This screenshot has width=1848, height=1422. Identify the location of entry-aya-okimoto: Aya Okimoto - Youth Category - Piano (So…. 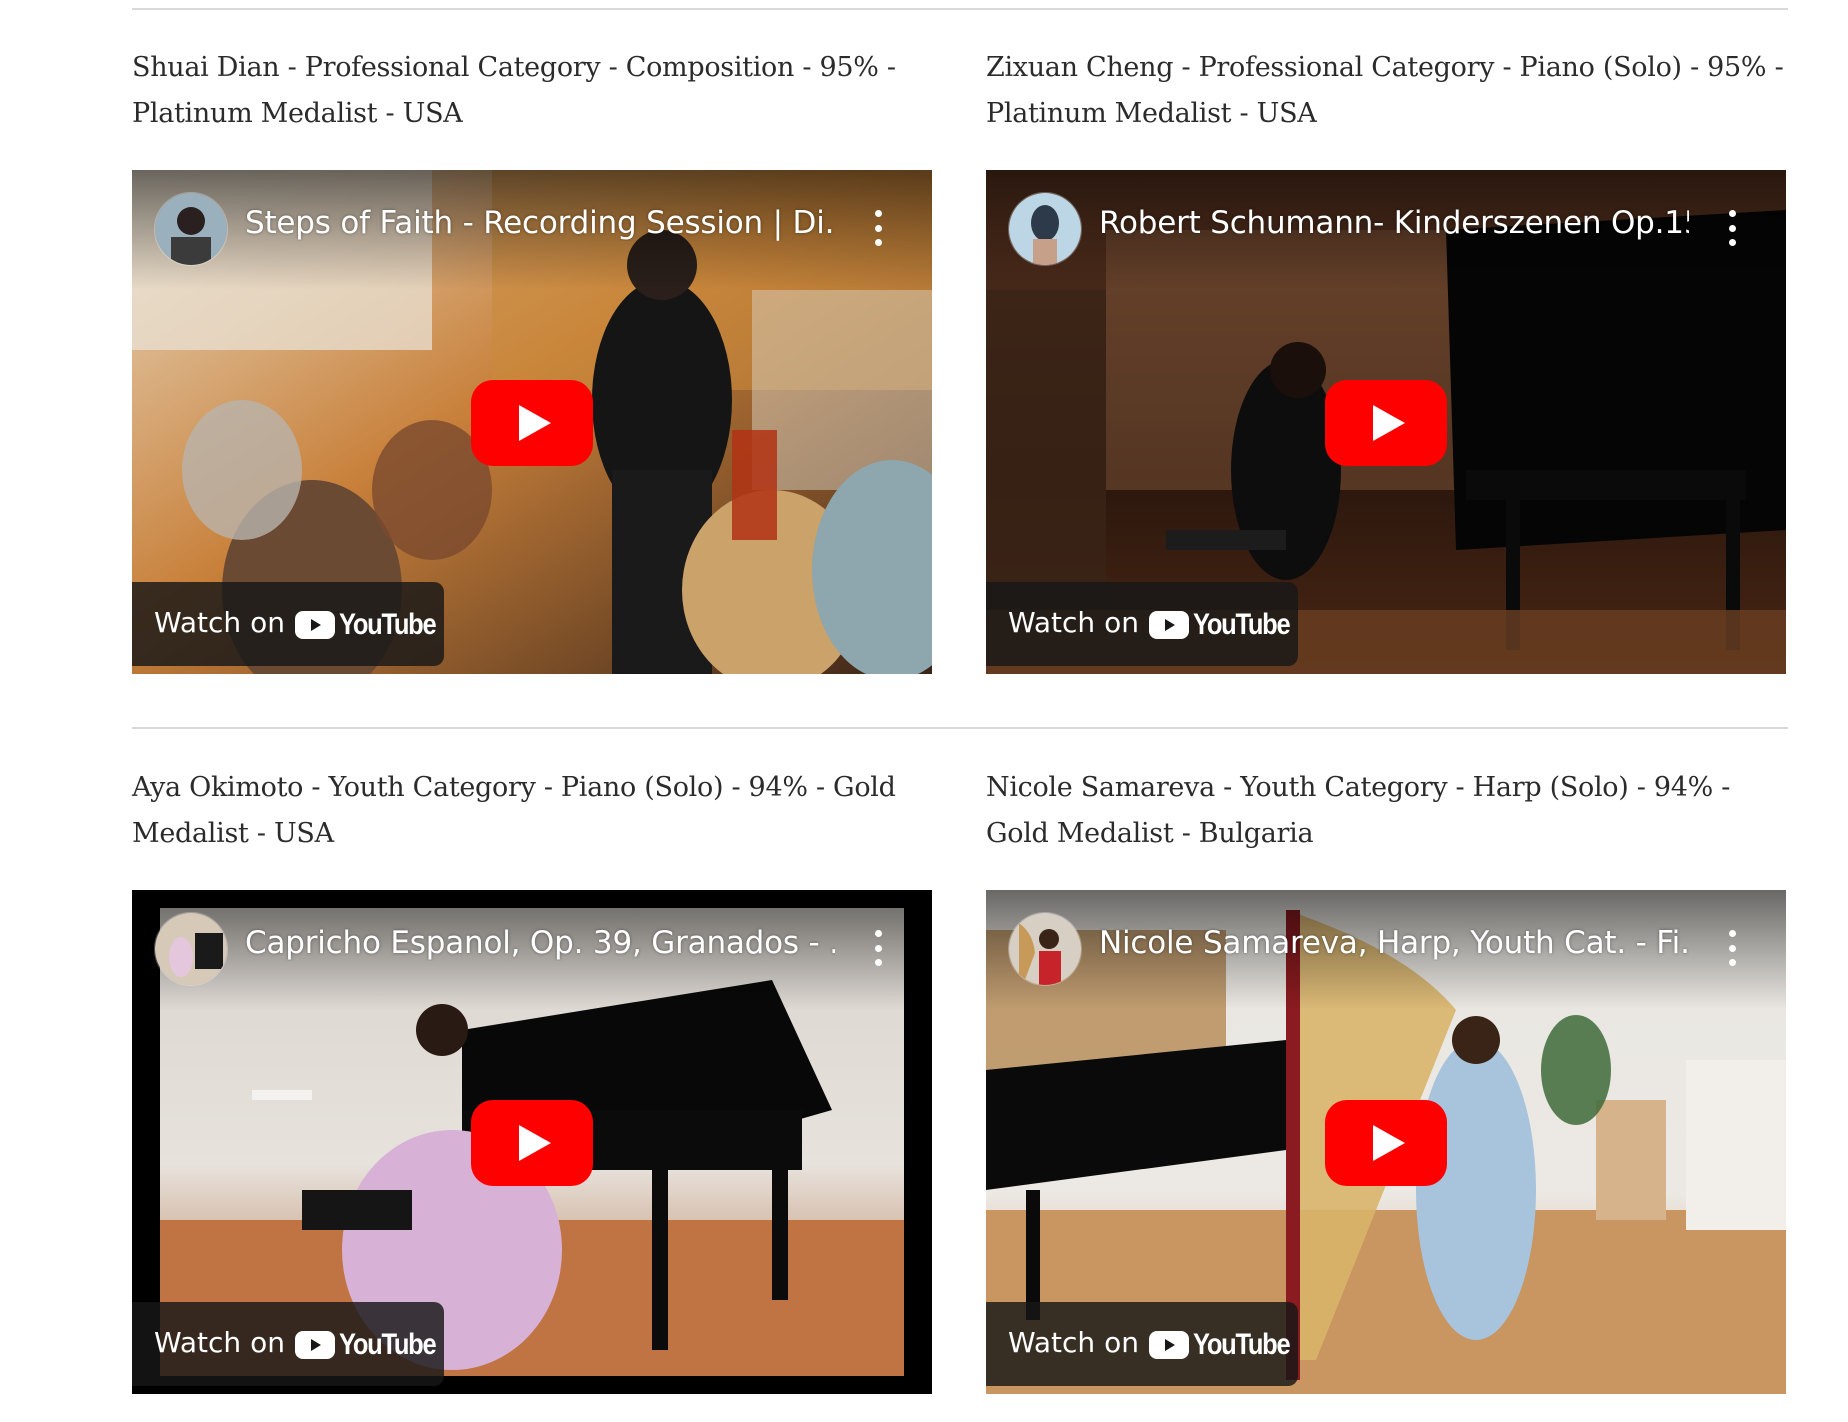
(532, 811).